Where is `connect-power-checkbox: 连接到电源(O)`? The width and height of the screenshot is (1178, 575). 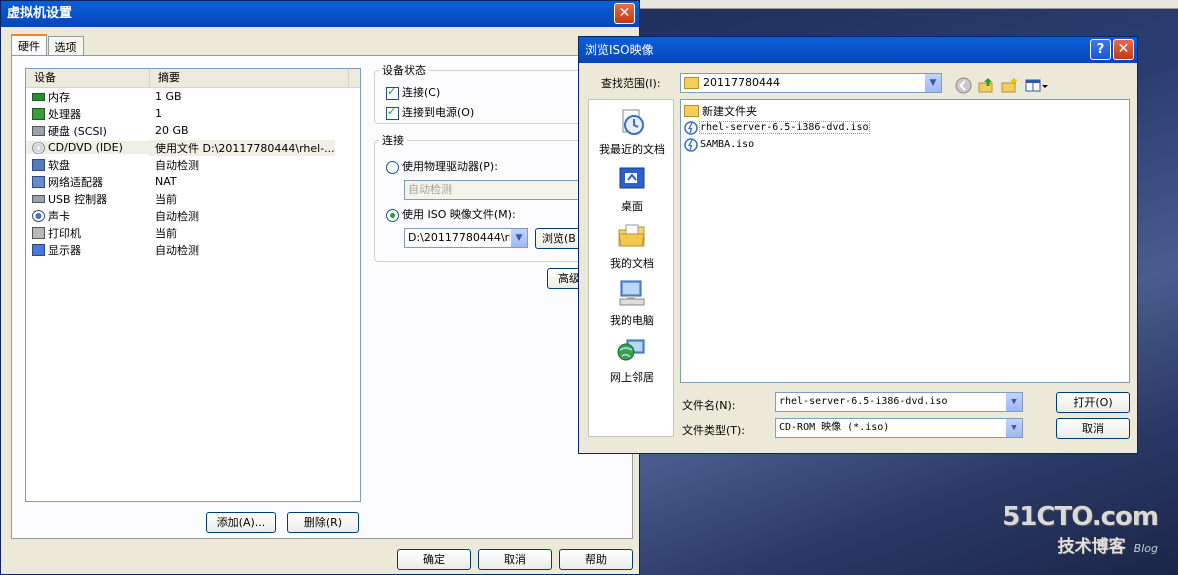
connect-power-checkbox: 连接到电源(O) is located at coordinates (430, 112).